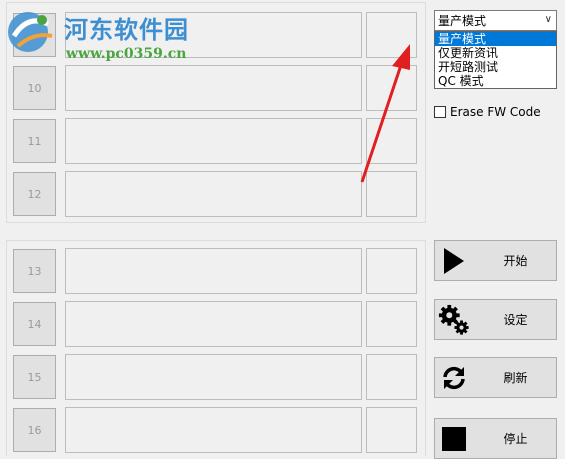  What do you see at coordinates (34, 194) in the screenshot?
I see `port-12-button: 12` at bounding box center [34, 194].